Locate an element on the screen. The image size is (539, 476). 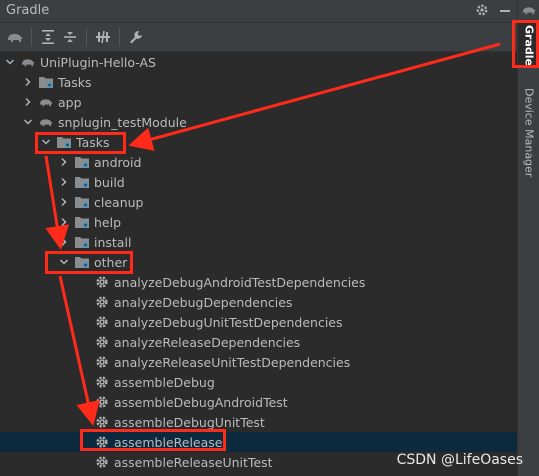
arrow-to-assemble-release is located at coordinates (79, 350).